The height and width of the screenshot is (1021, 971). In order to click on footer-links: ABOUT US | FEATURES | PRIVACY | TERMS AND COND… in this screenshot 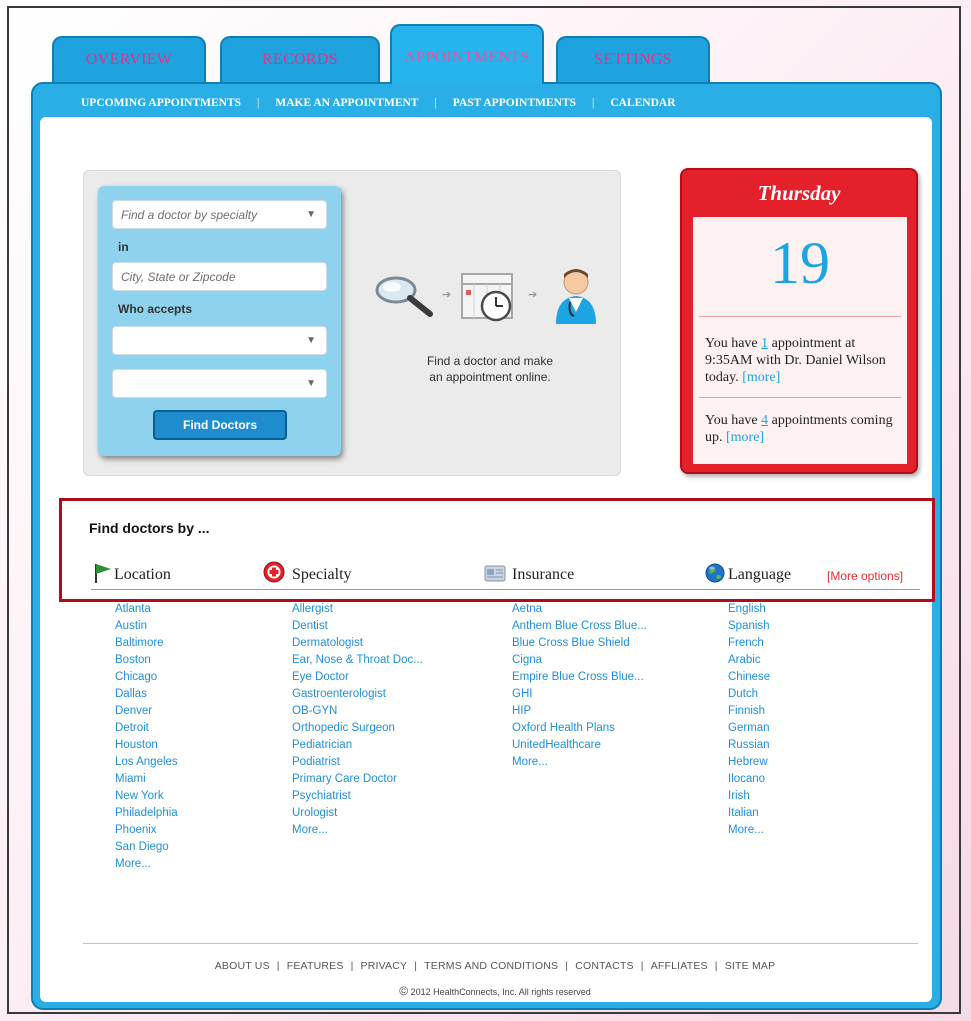, I will do `click(495, 966)`.